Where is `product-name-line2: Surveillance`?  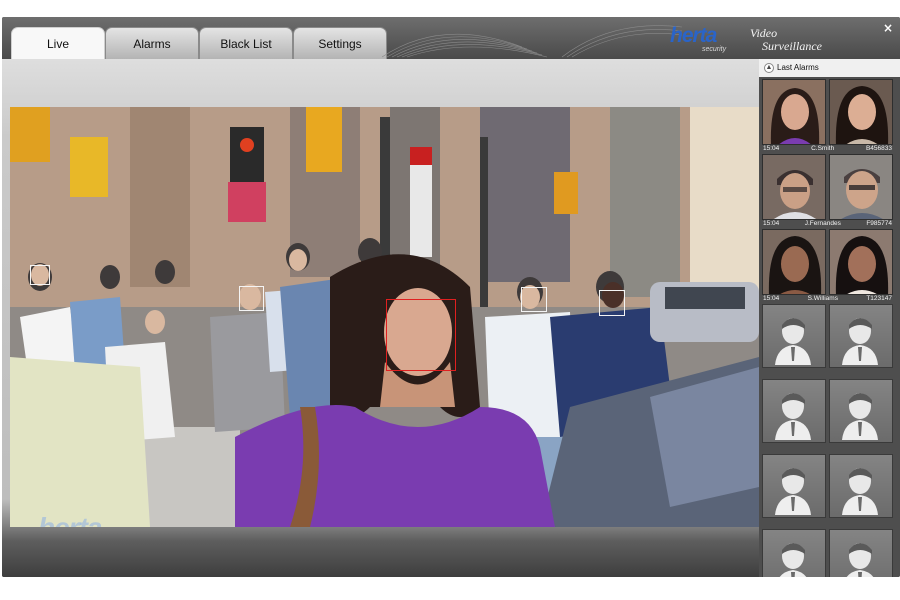 product-name-line2: Surveillance is located at coordinates (792, 46).